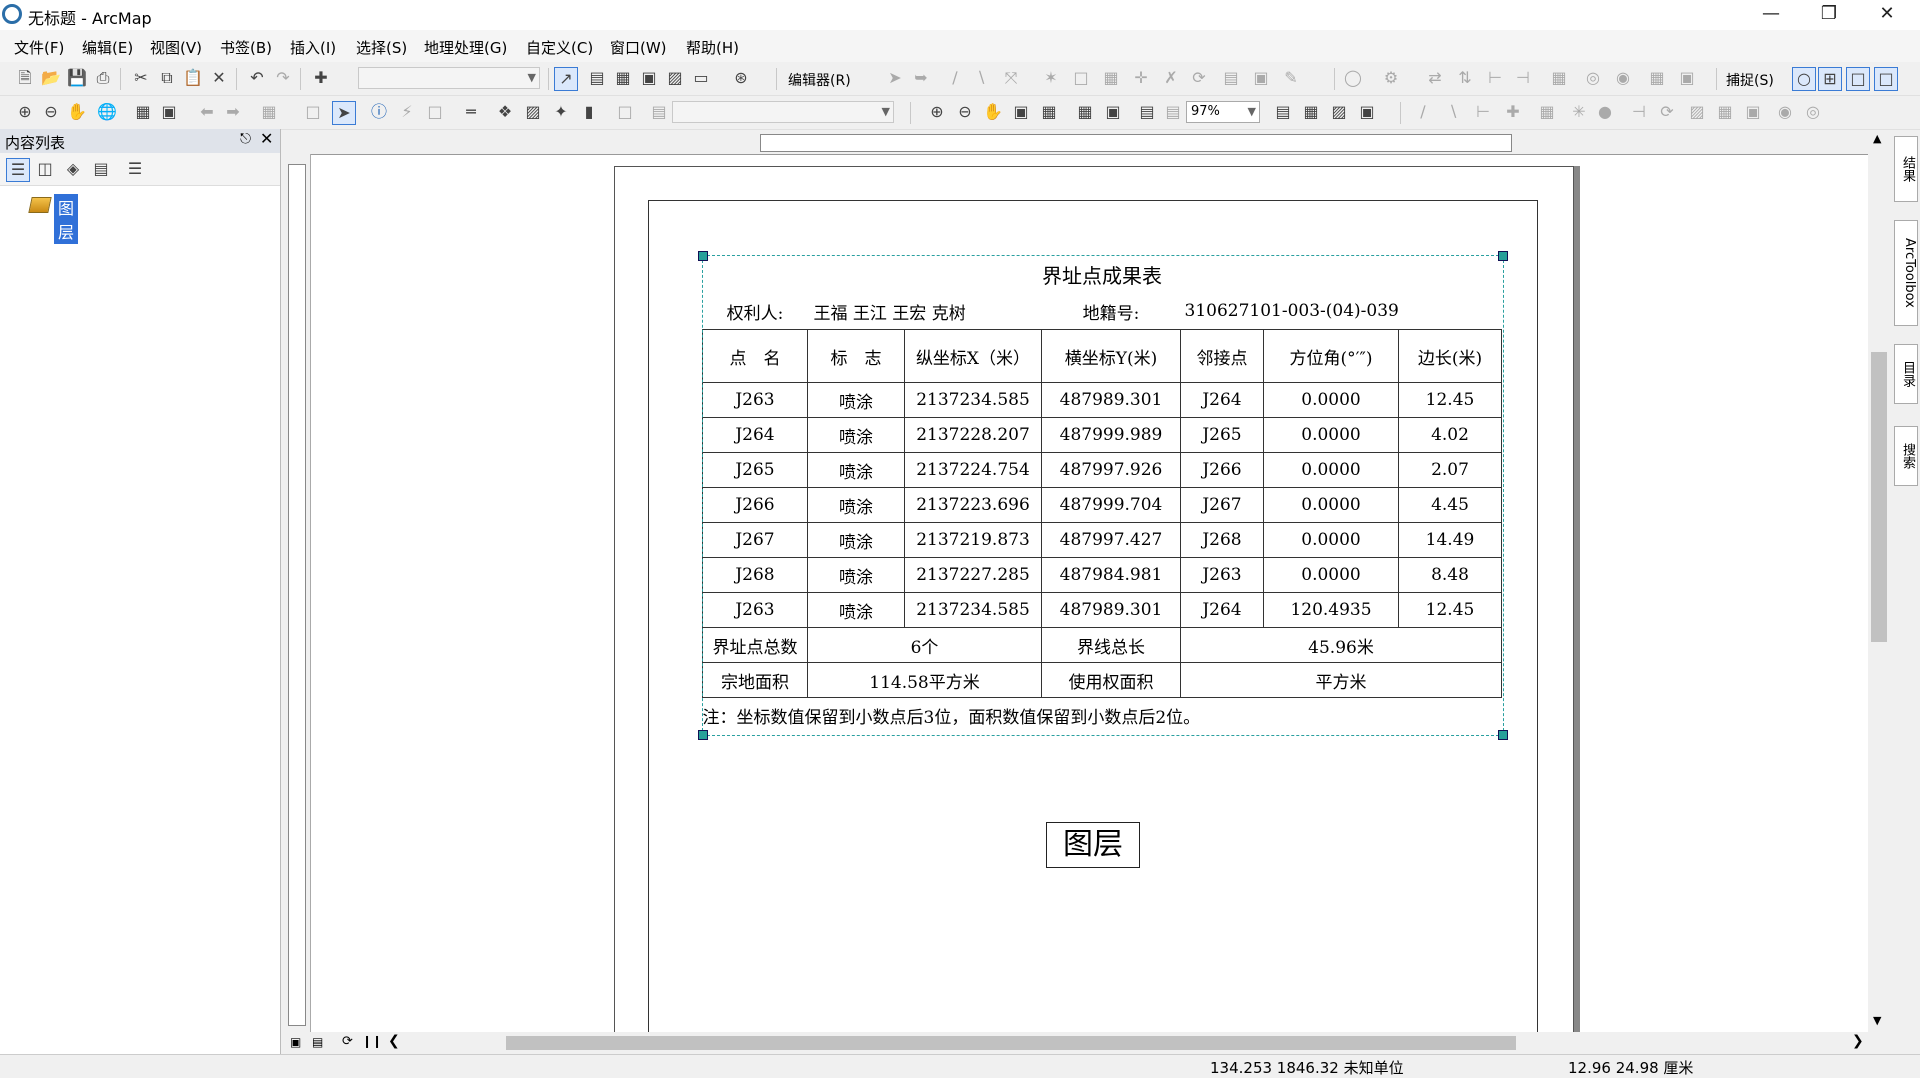 The width and height of the screenshot is (1920, 1078). I want to click on toggle-draft-icon: ▤, so click(1283, 112).